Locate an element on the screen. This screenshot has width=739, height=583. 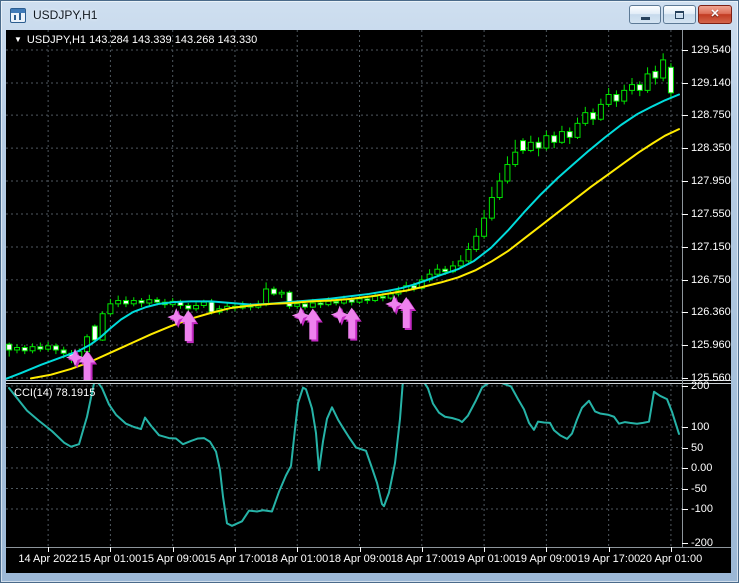
buy-signal-arrow is located at coordinates (401, 312).